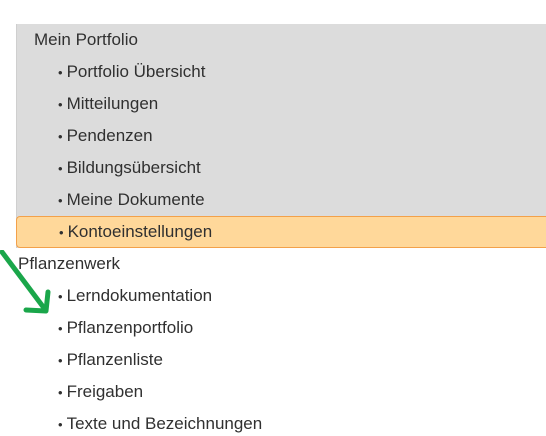  I want to click on menu-item-mitteilungen: • Mitteilungen, so click(281, 104).